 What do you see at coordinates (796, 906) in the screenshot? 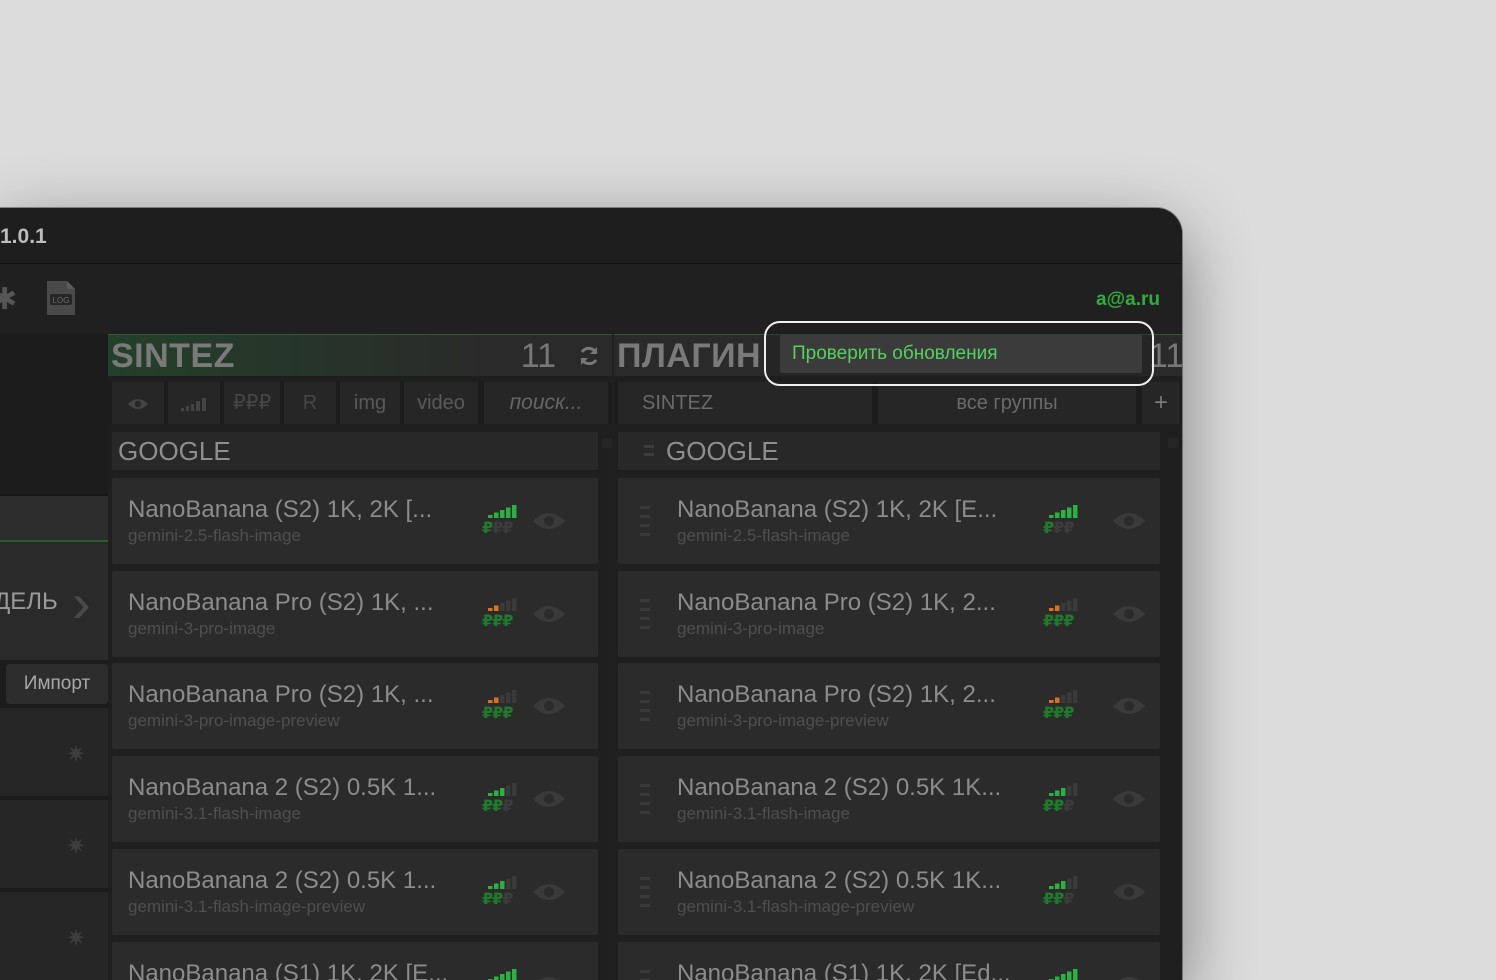
I see `model-id: gemini-3.1-flash-image-preview` at bounding box center [796, 906].